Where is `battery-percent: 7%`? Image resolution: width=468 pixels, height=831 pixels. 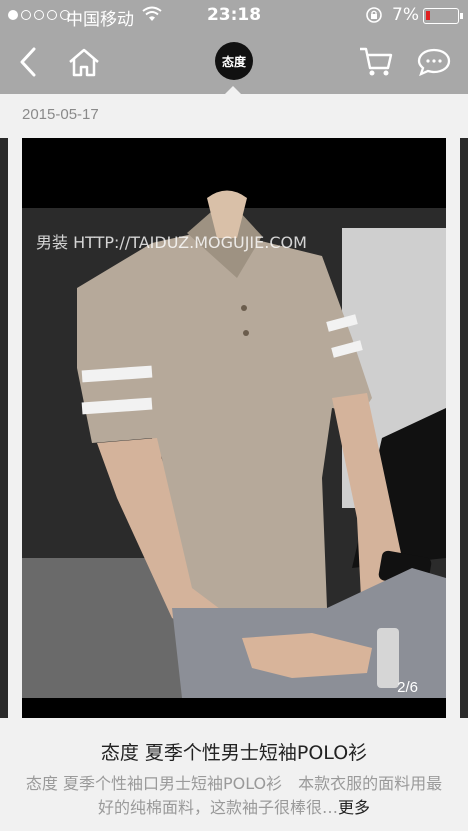 battery-percent: 7% is located at coordinates (405, 15).